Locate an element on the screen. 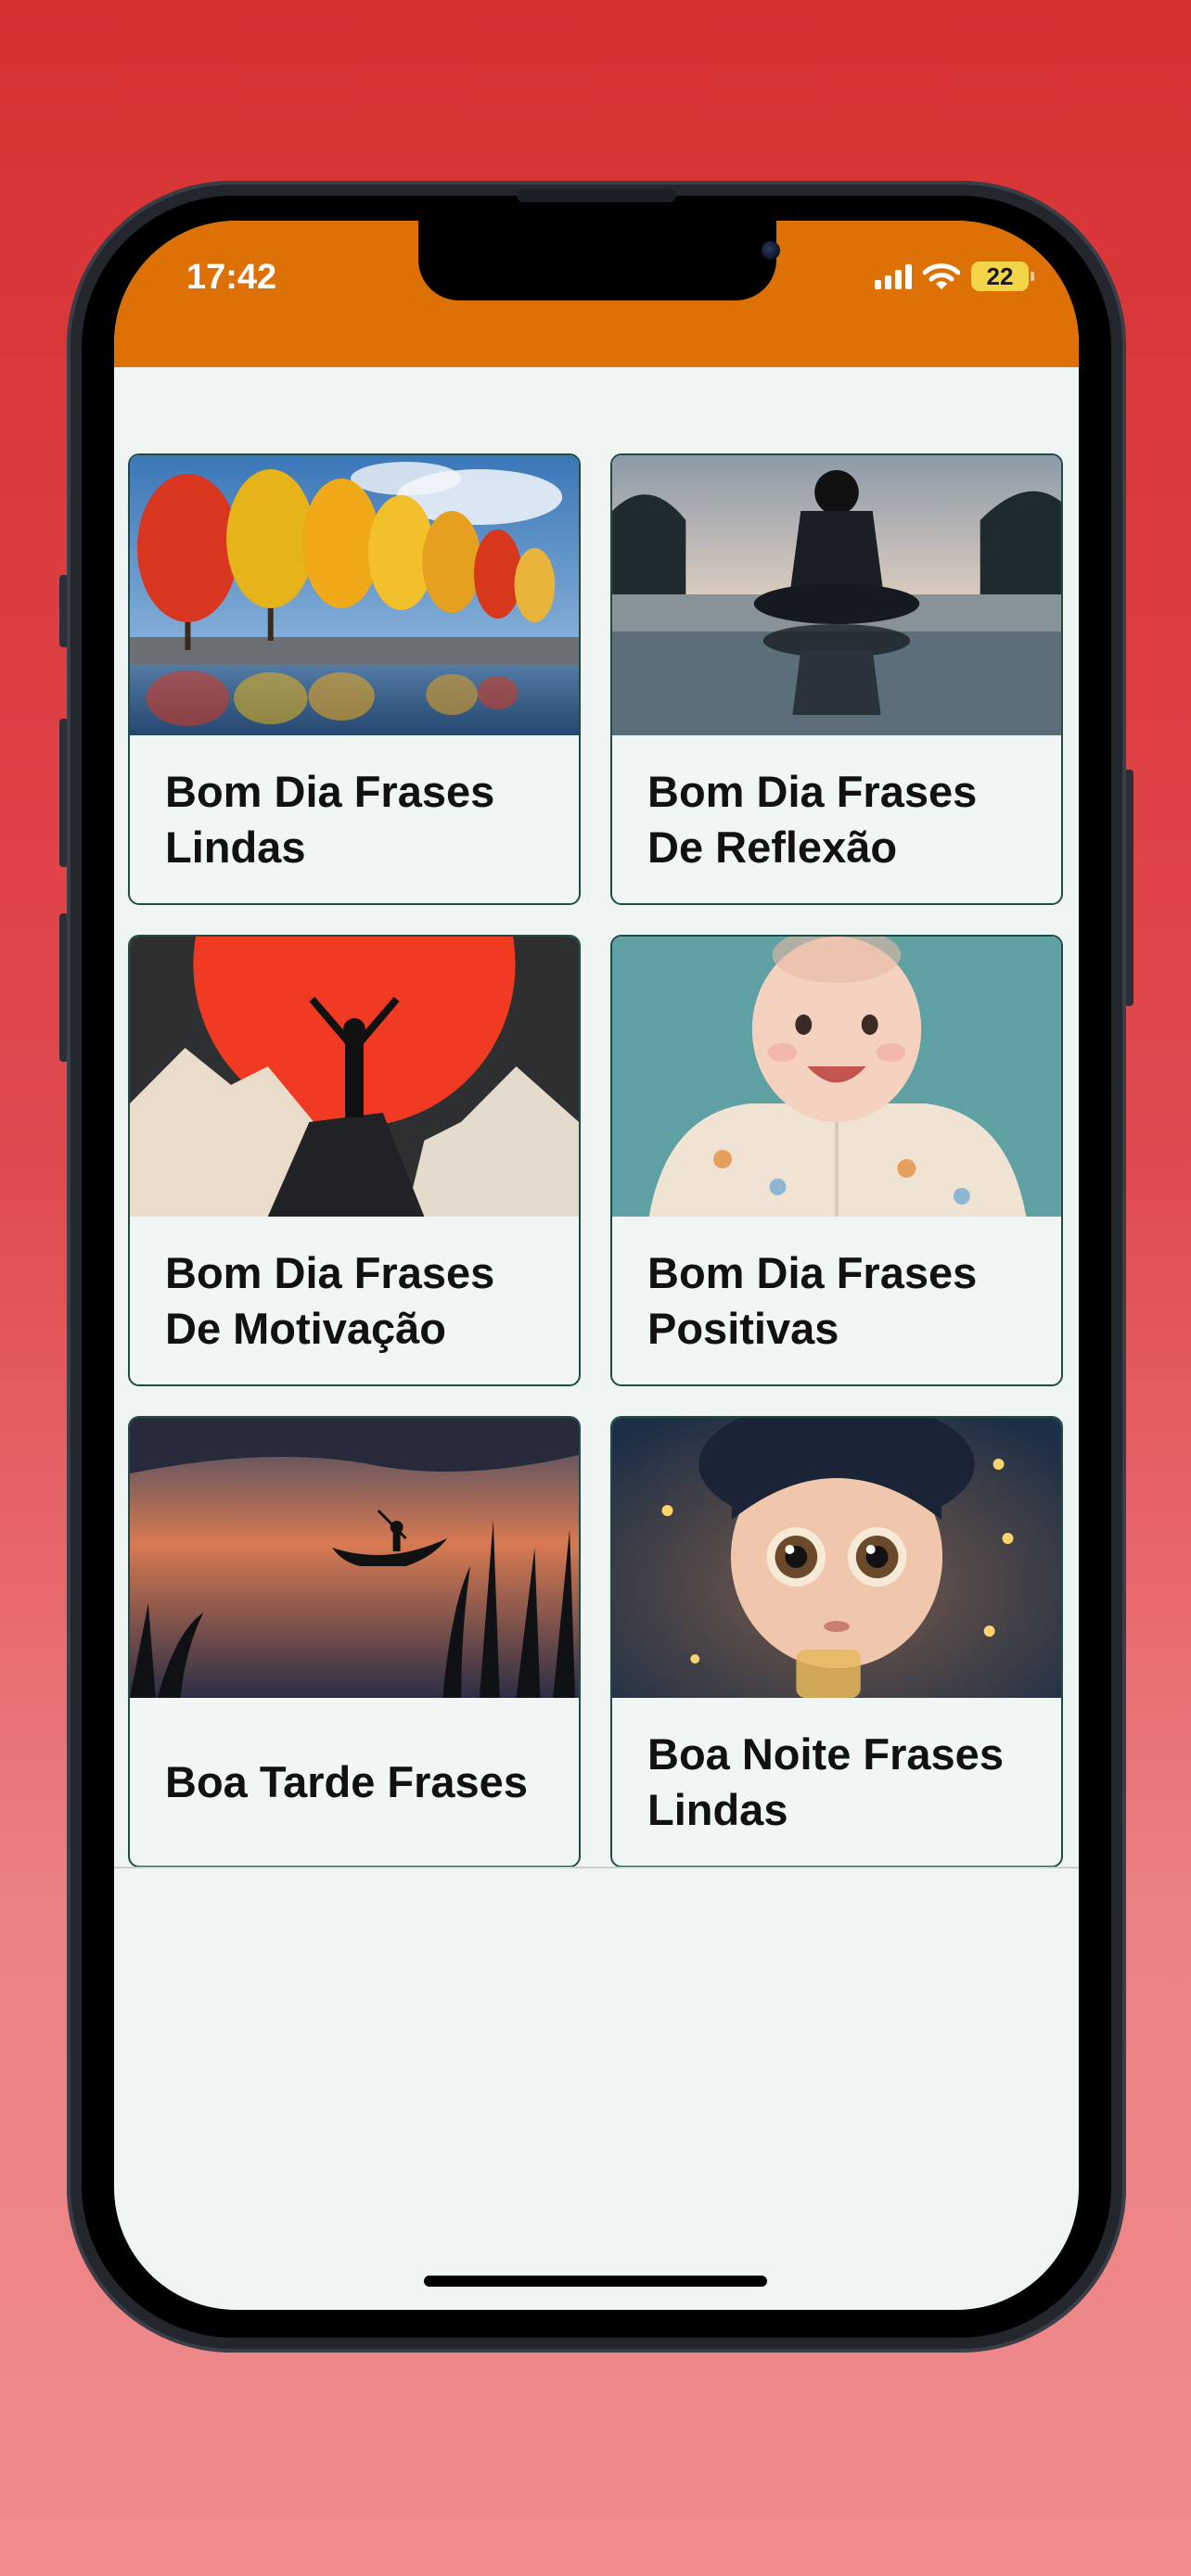  card-title: Boa Tarde Frases is located at coordinates (347, 1781).